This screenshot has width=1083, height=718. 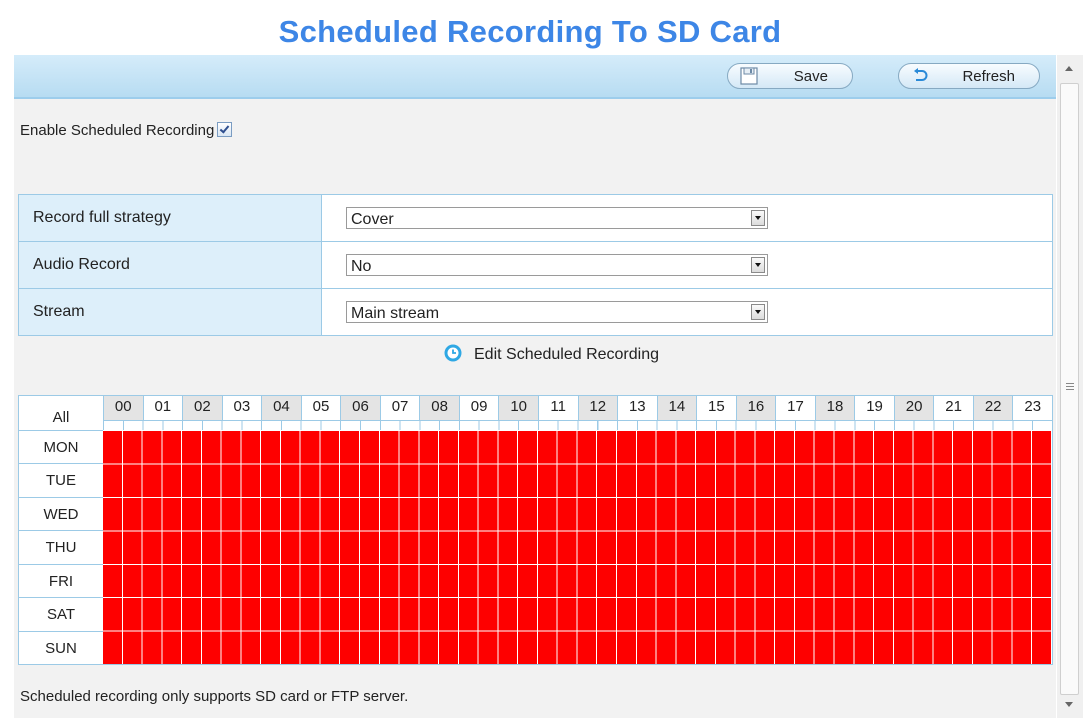 I want to click on hour-header-cell: 04, so click(x=281, y=408).